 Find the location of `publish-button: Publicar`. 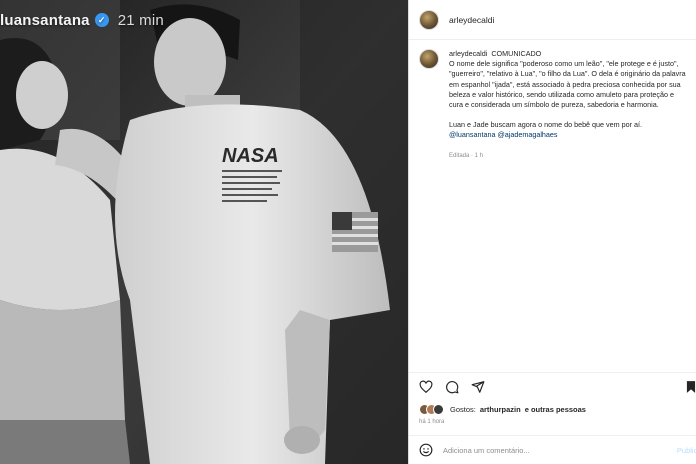

publish-button: Publicar is located at coordinates (686, 450).